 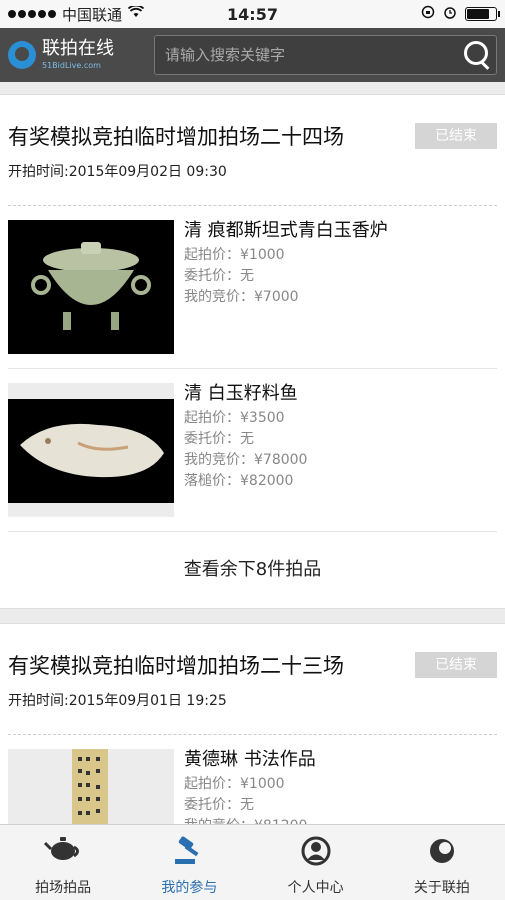 What do you see at coordinates (310, 55) in the screenshot?
I see `search-input` at bounding box center [310, 55].